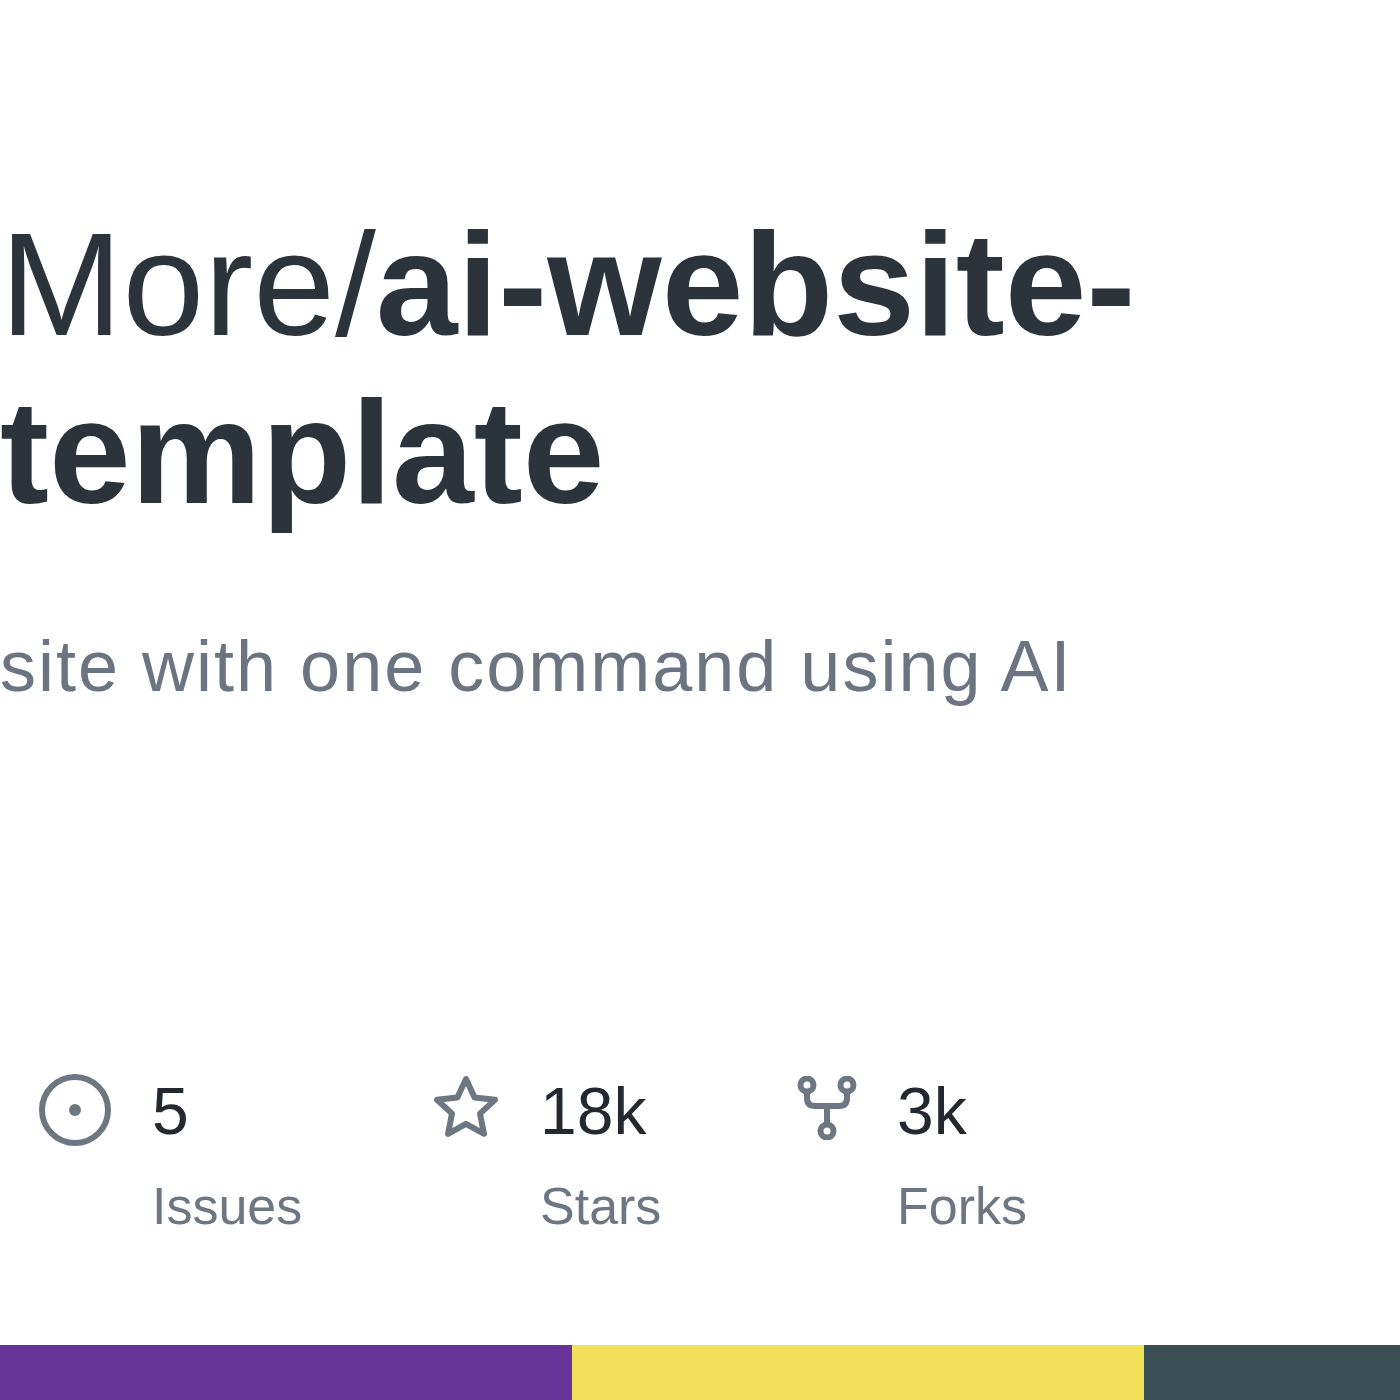 Image resolution: width=1400 pixels, height=1400 pixels. What do you see at coordinates (75, 1110) in the screenshot?
I see `circle-dot-icon` at bounding box center [75, 1110].